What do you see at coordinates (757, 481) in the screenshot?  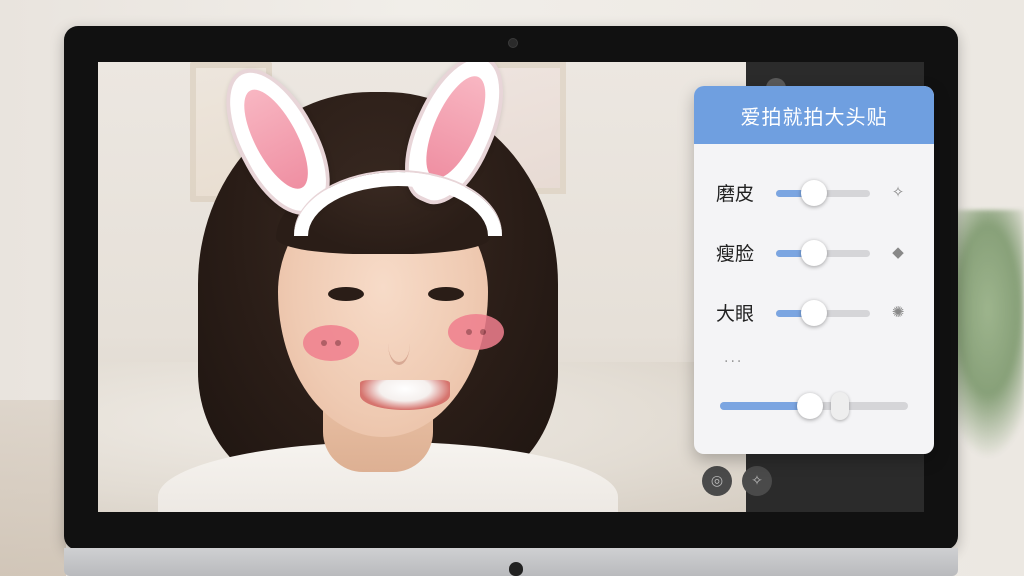 I see `effects-icon: ✧` at bounding box center [757, 481].